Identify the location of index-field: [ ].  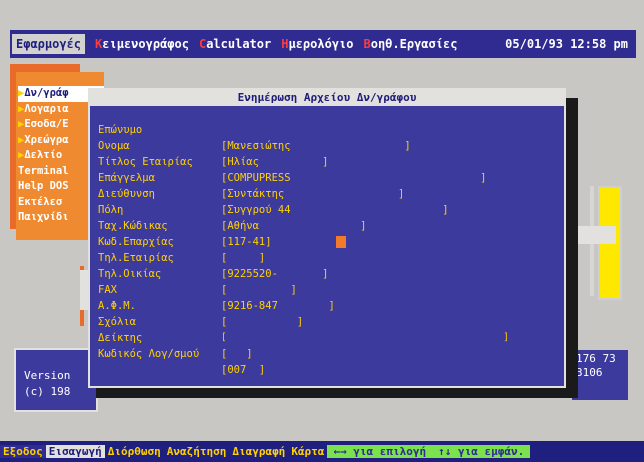
(237, 354).